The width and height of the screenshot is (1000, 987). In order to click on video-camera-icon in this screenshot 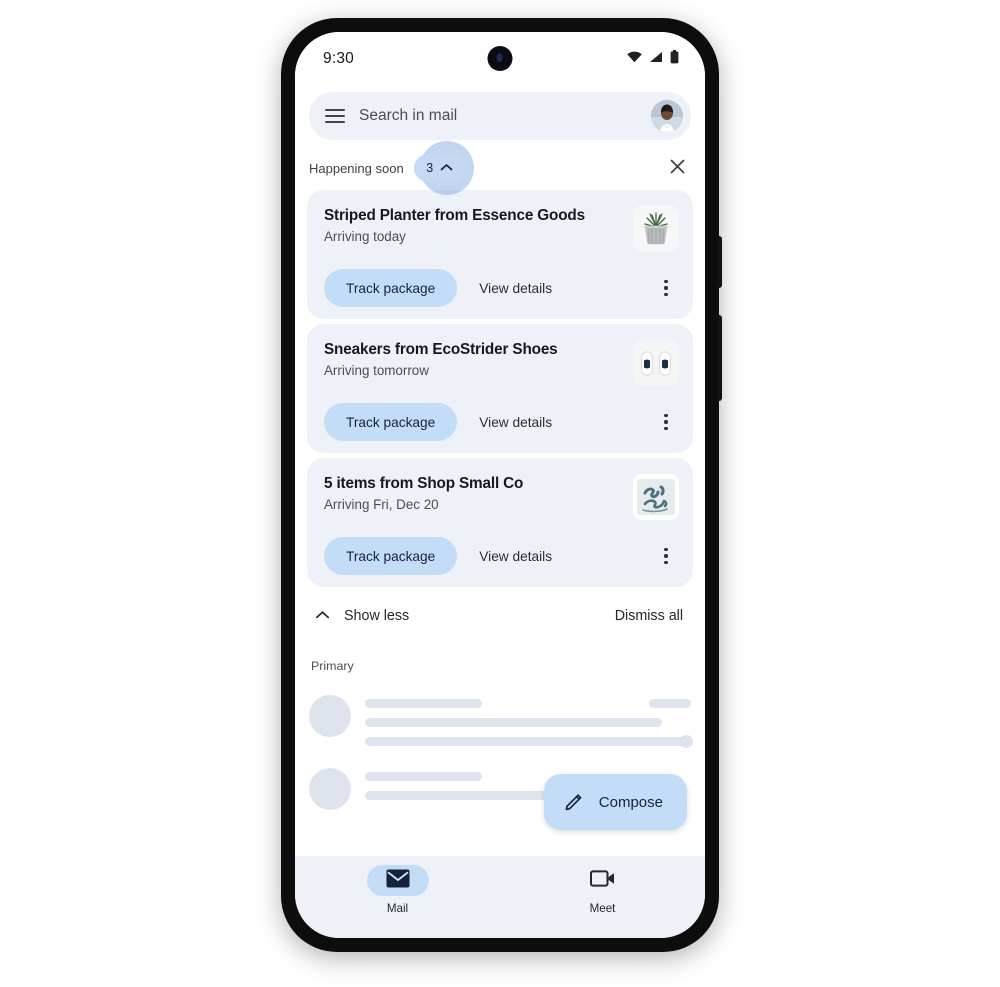, I will do `click(602, 881)`.